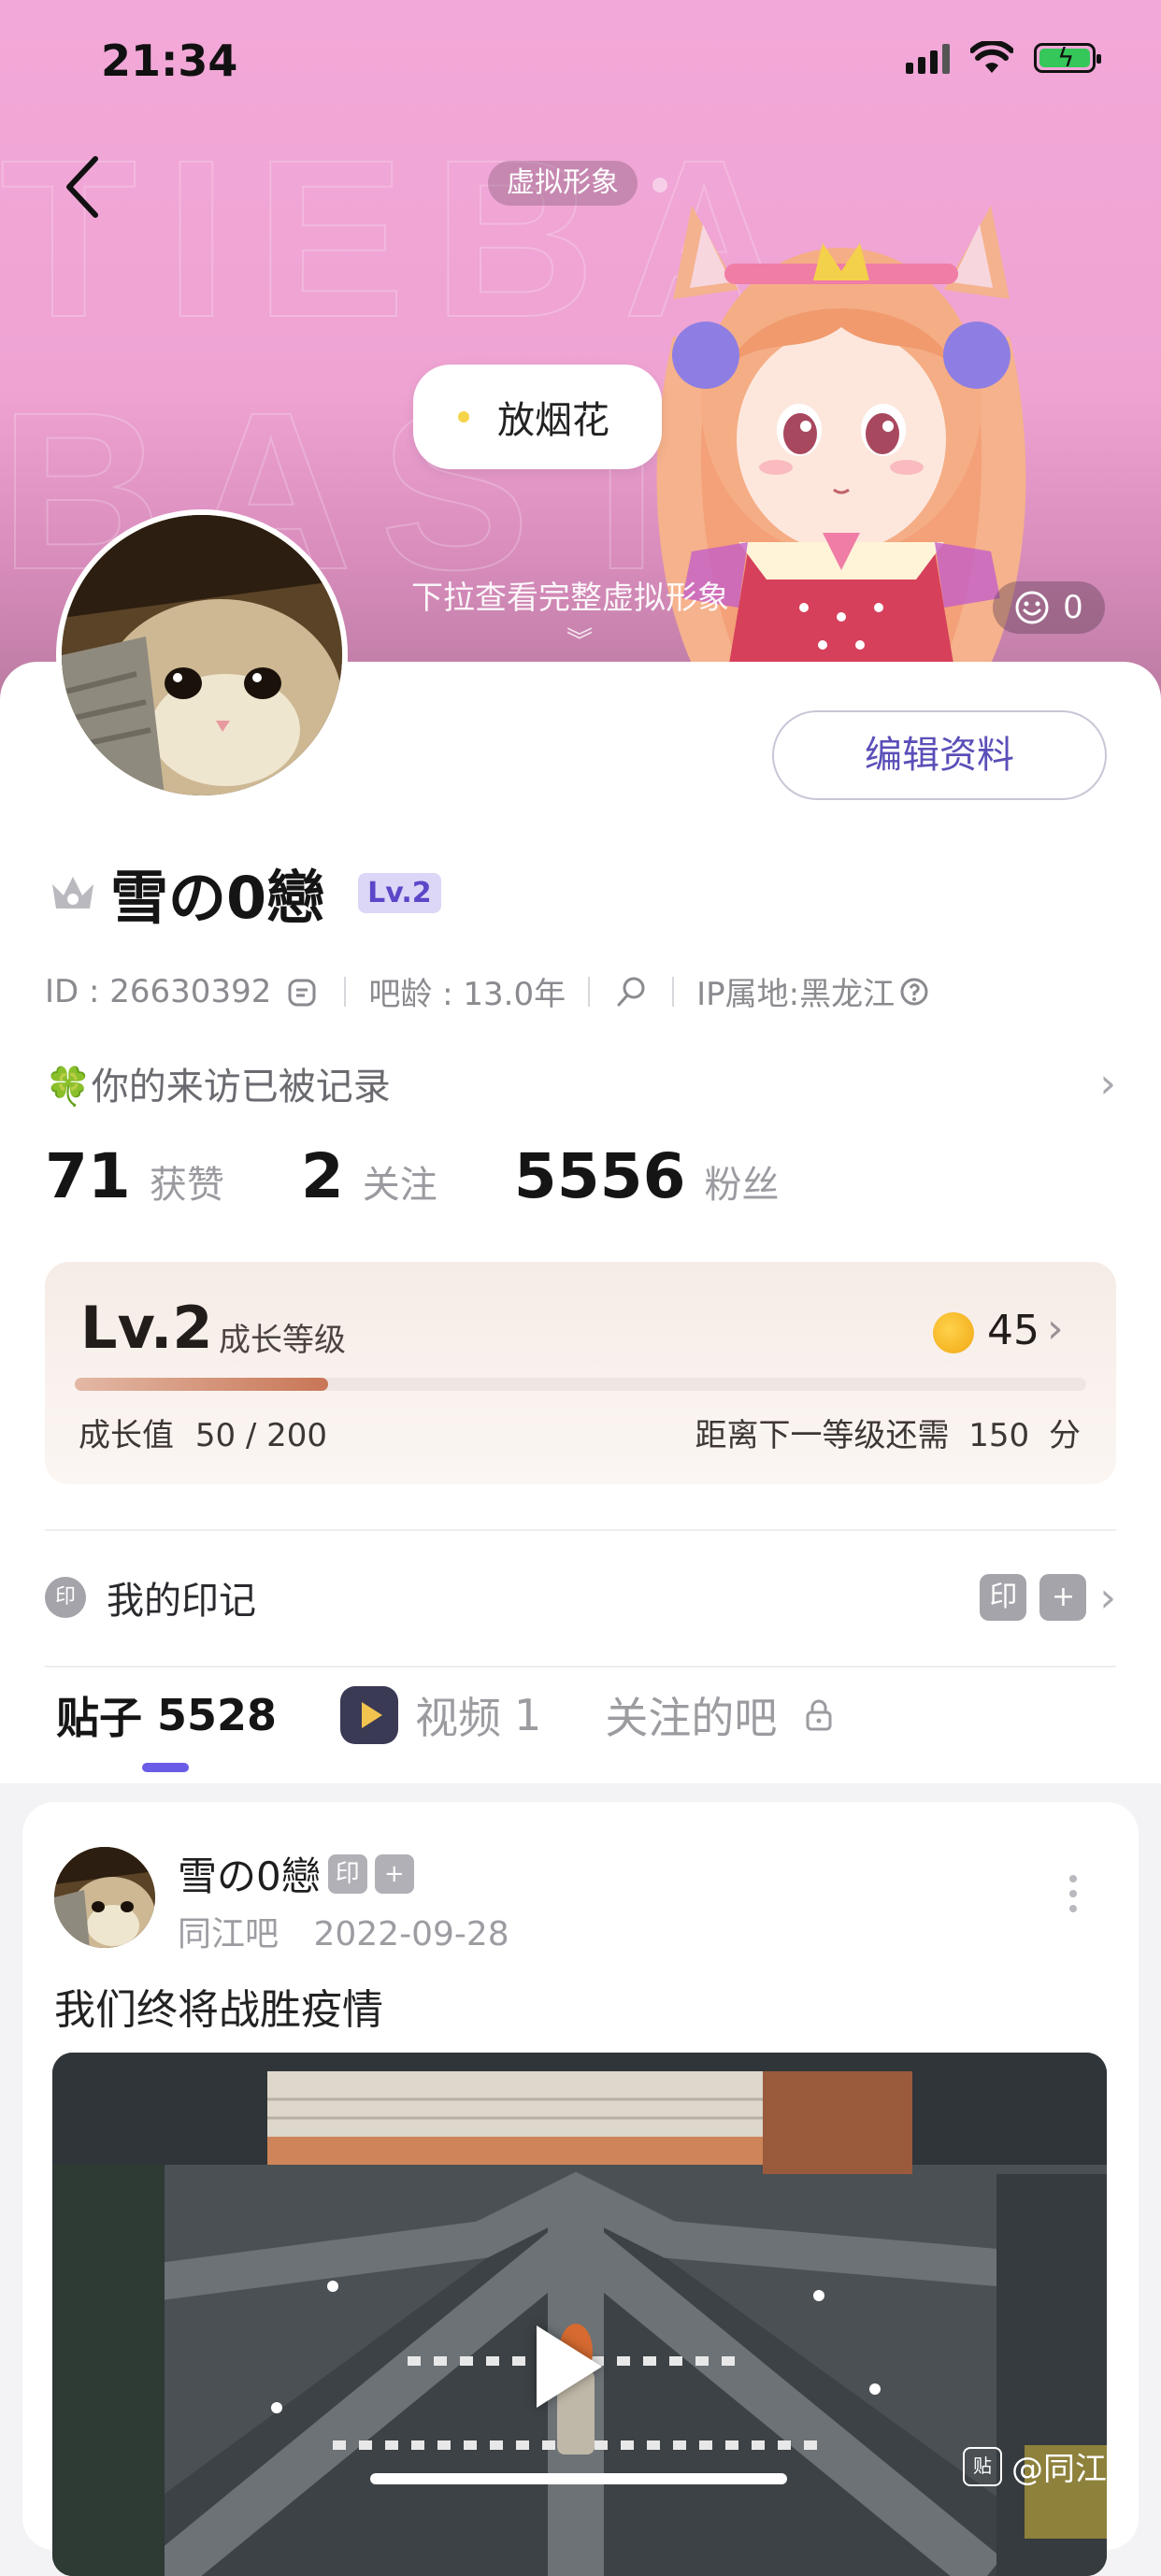  Describe the element at coordinates (463, 416) in the screenshot. I see `firework-icon` at that location.